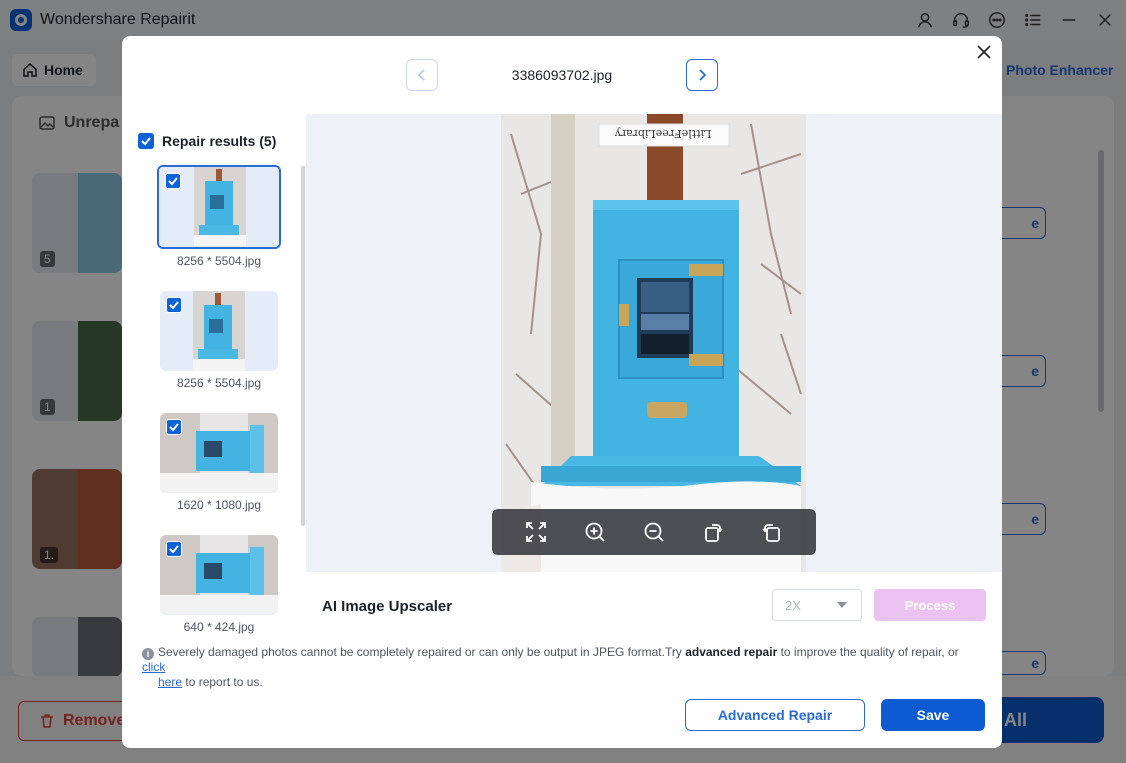 This screenshot has height=763, width=1126. What do you see at coordinates (303, 346) in the screenshot?
I see `sidebar-scrollbar` at bounding box center [303, 346].